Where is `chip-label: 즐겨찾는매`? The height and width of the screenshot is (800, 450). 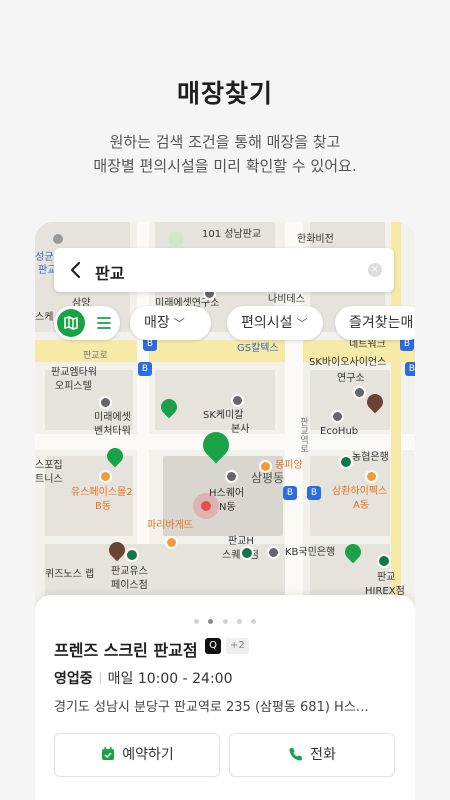 chip-label: 즐겨찾는매 is located at coordinates (381, 323).